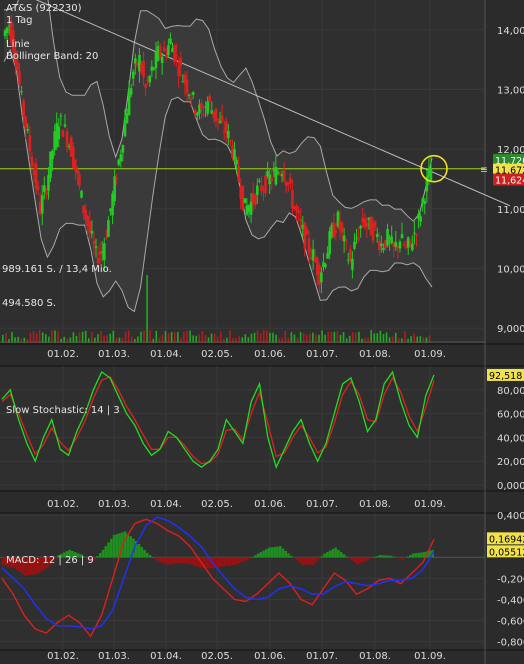 The width and height of the screenshot is (524, 664). What do you see at coordinates (510, 516) in the screenshot?
I see `macd-y-tick-label: 0,400` at bounding box center [510, 516].